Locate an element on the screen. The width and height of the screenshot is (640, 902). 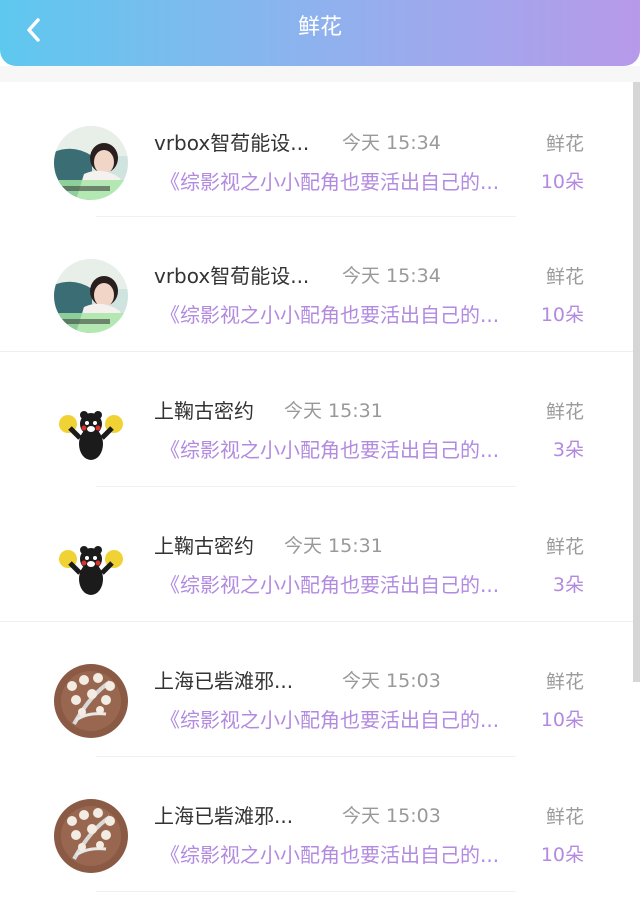
divider is located at coordinates (306, 891).